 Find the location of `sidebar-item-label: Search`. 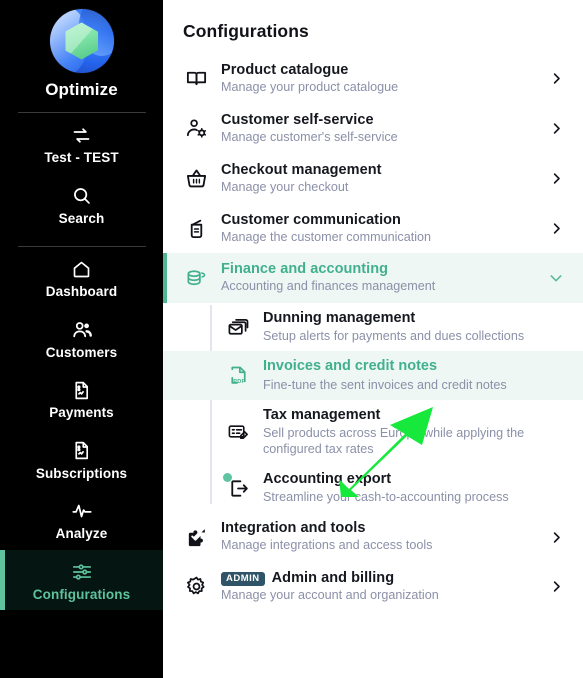

sidebar-item-label: Search is located at coordinates (81, 218).